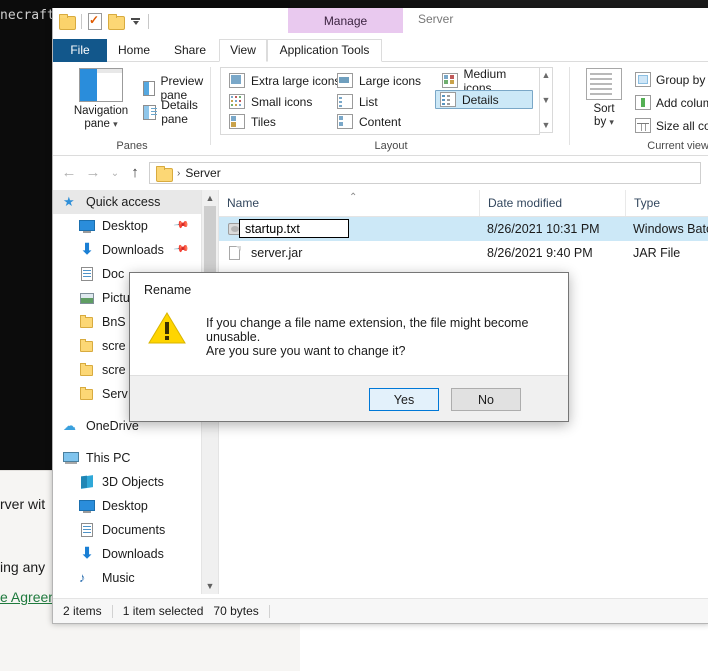  What do you see at coordinates (436, 19) in the screenshot?
I see `window-title: Server` at bounding box center [436, 19].